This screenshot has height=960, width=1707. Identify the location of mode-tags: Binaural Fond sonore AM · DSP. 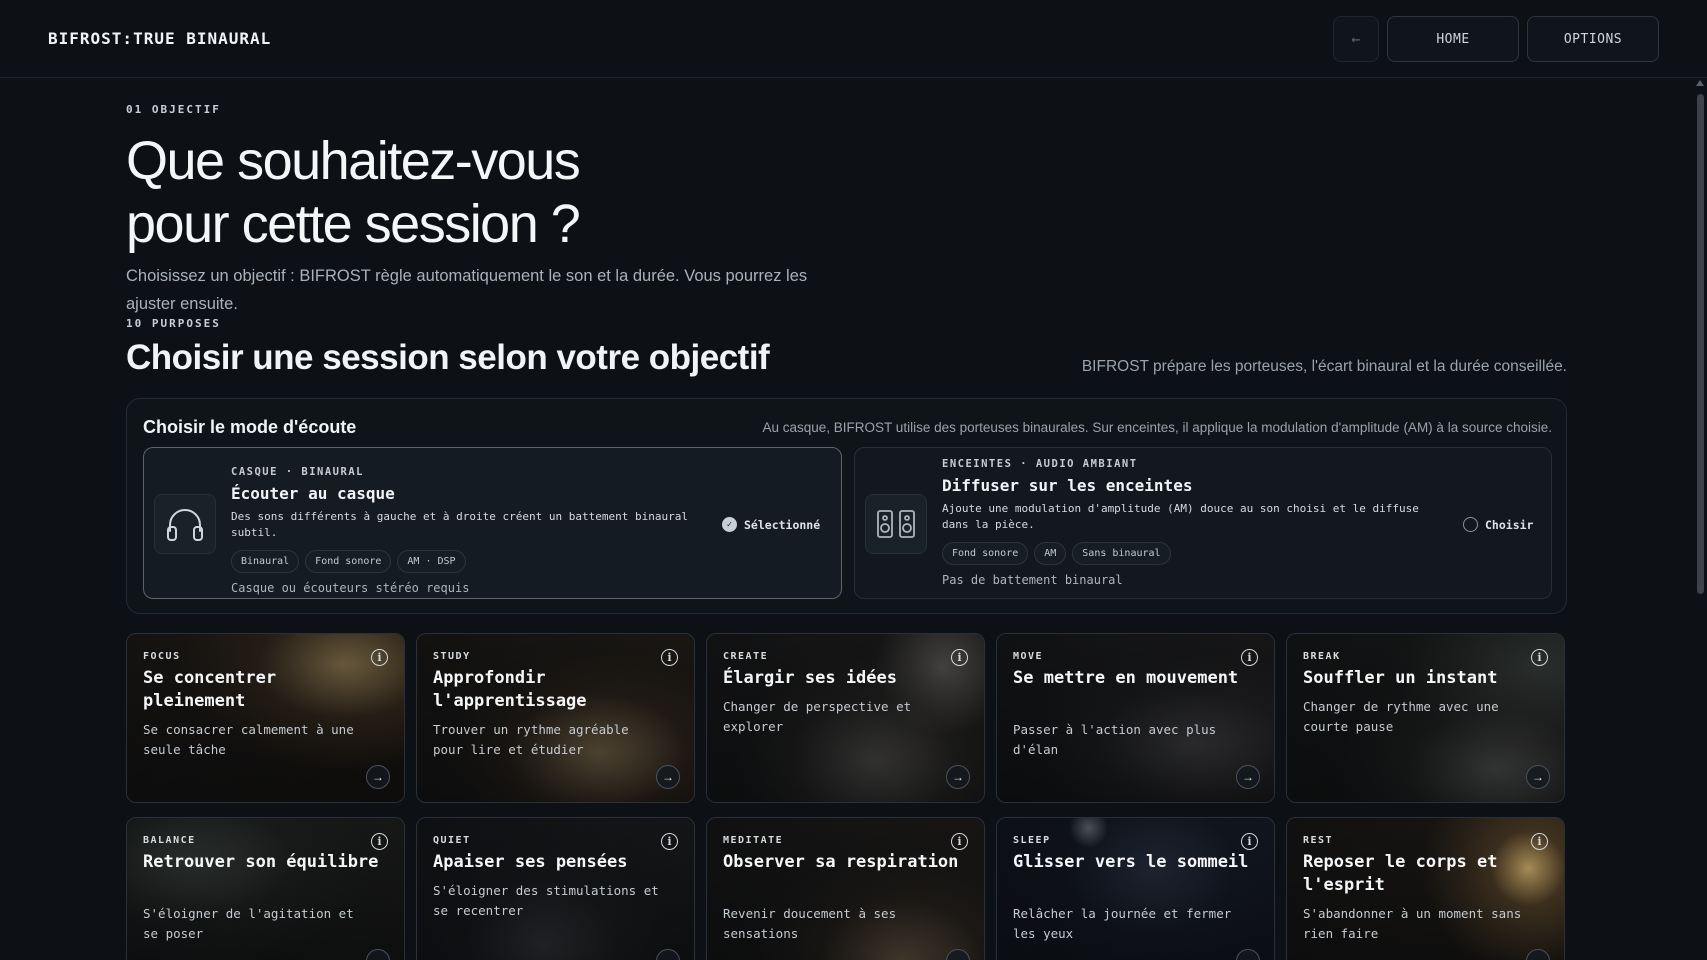
(471, 561).